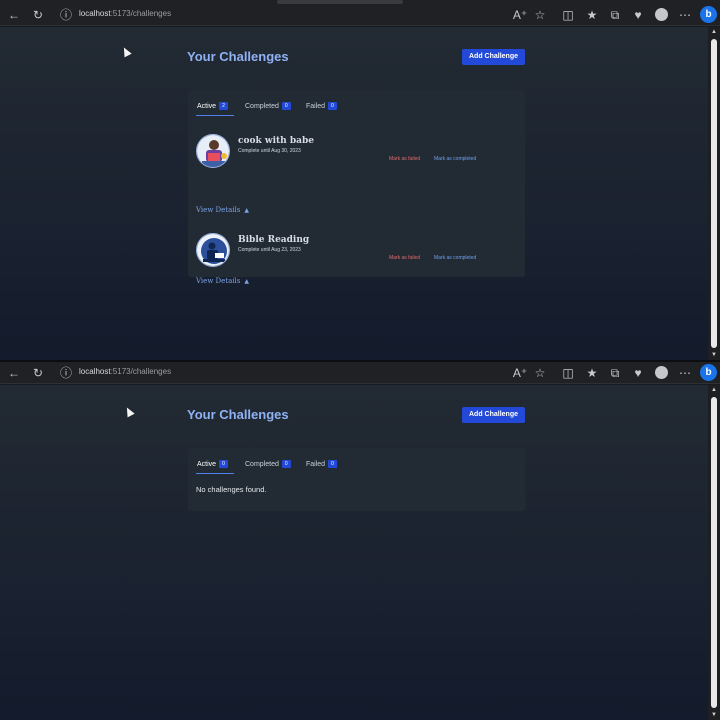 This screenshot has height=720, width=720. I want to click on reading-person-icon, so click(213, 250).